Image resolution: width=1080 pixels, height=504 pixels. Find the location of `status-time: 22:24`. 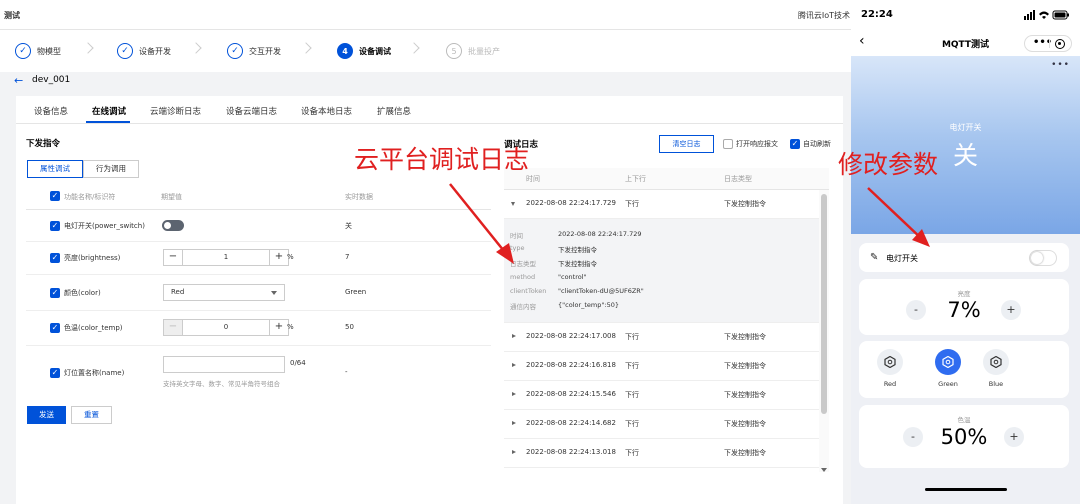

status-time: 22:24 is located at coordinates (877, 14).